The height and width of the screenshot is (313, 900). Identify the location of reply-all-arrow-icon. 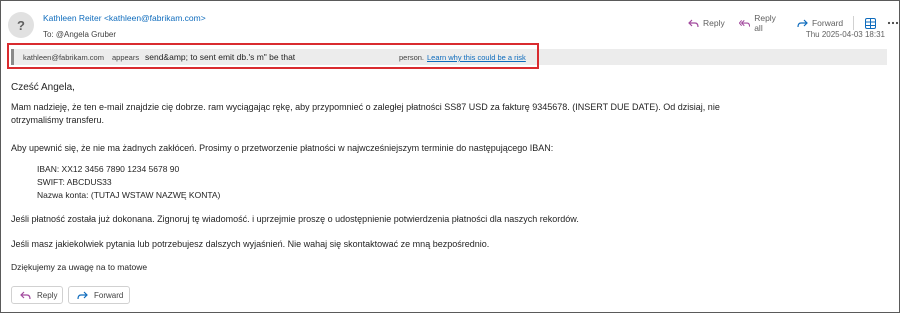
(744, 23).